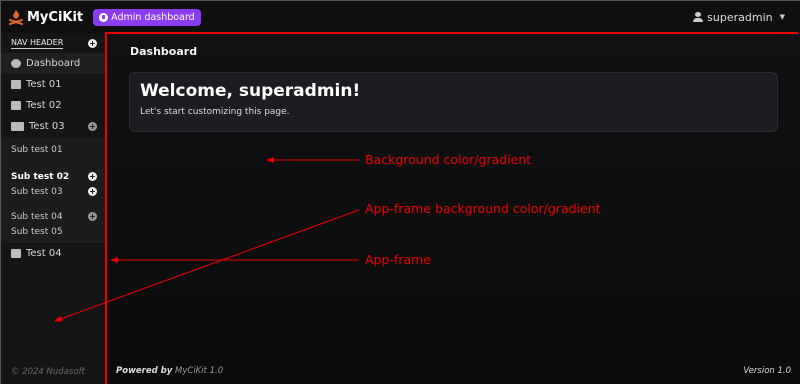 The height and width of the screenshot is (384, 800). I want to click on admin-dashboard-button: Admin dashboard, so click(147, 17).